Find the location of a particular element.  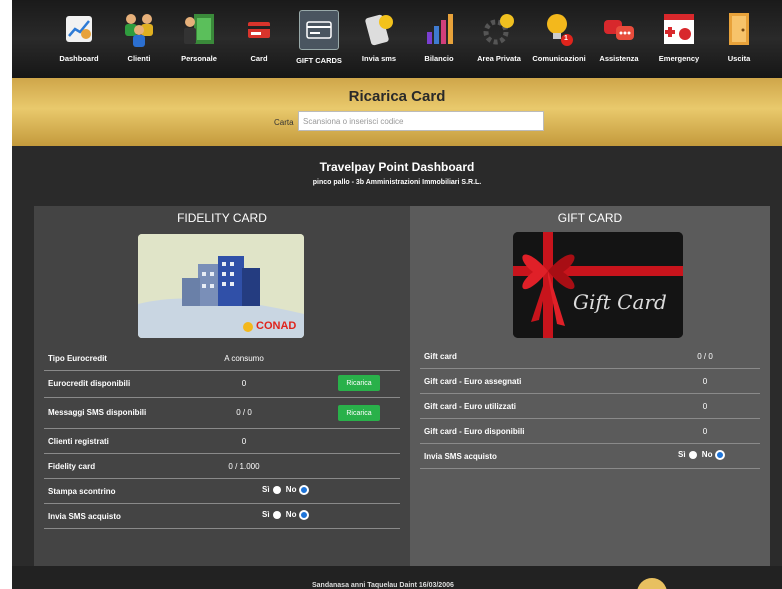

private-area-icon is located at coordinates (499, 29).